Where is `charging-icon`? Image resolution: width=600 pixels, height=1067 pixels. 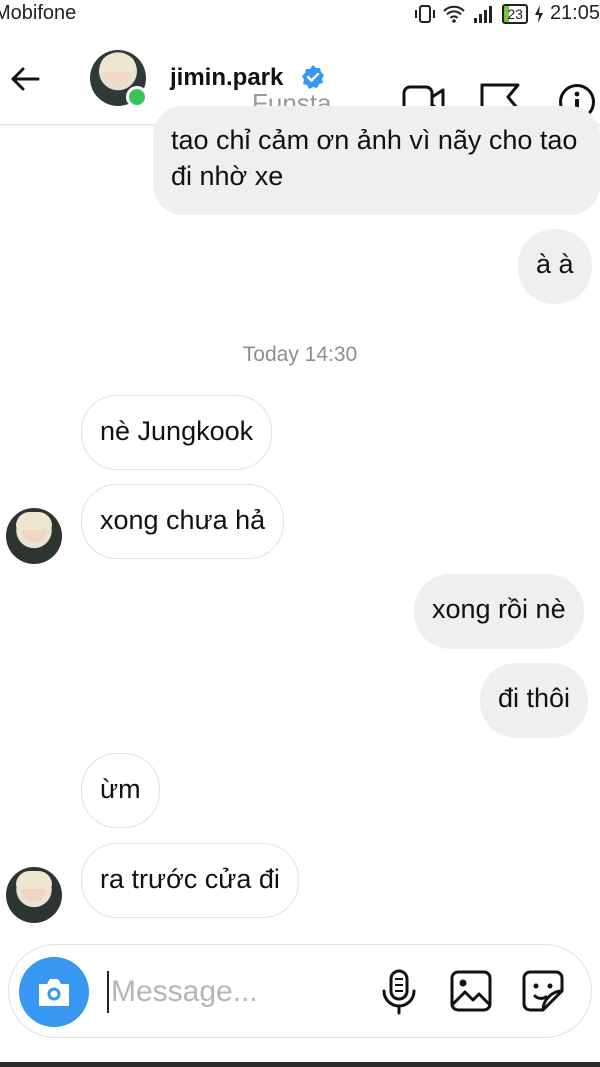
charging-icon is located at coordinates (538, 13).